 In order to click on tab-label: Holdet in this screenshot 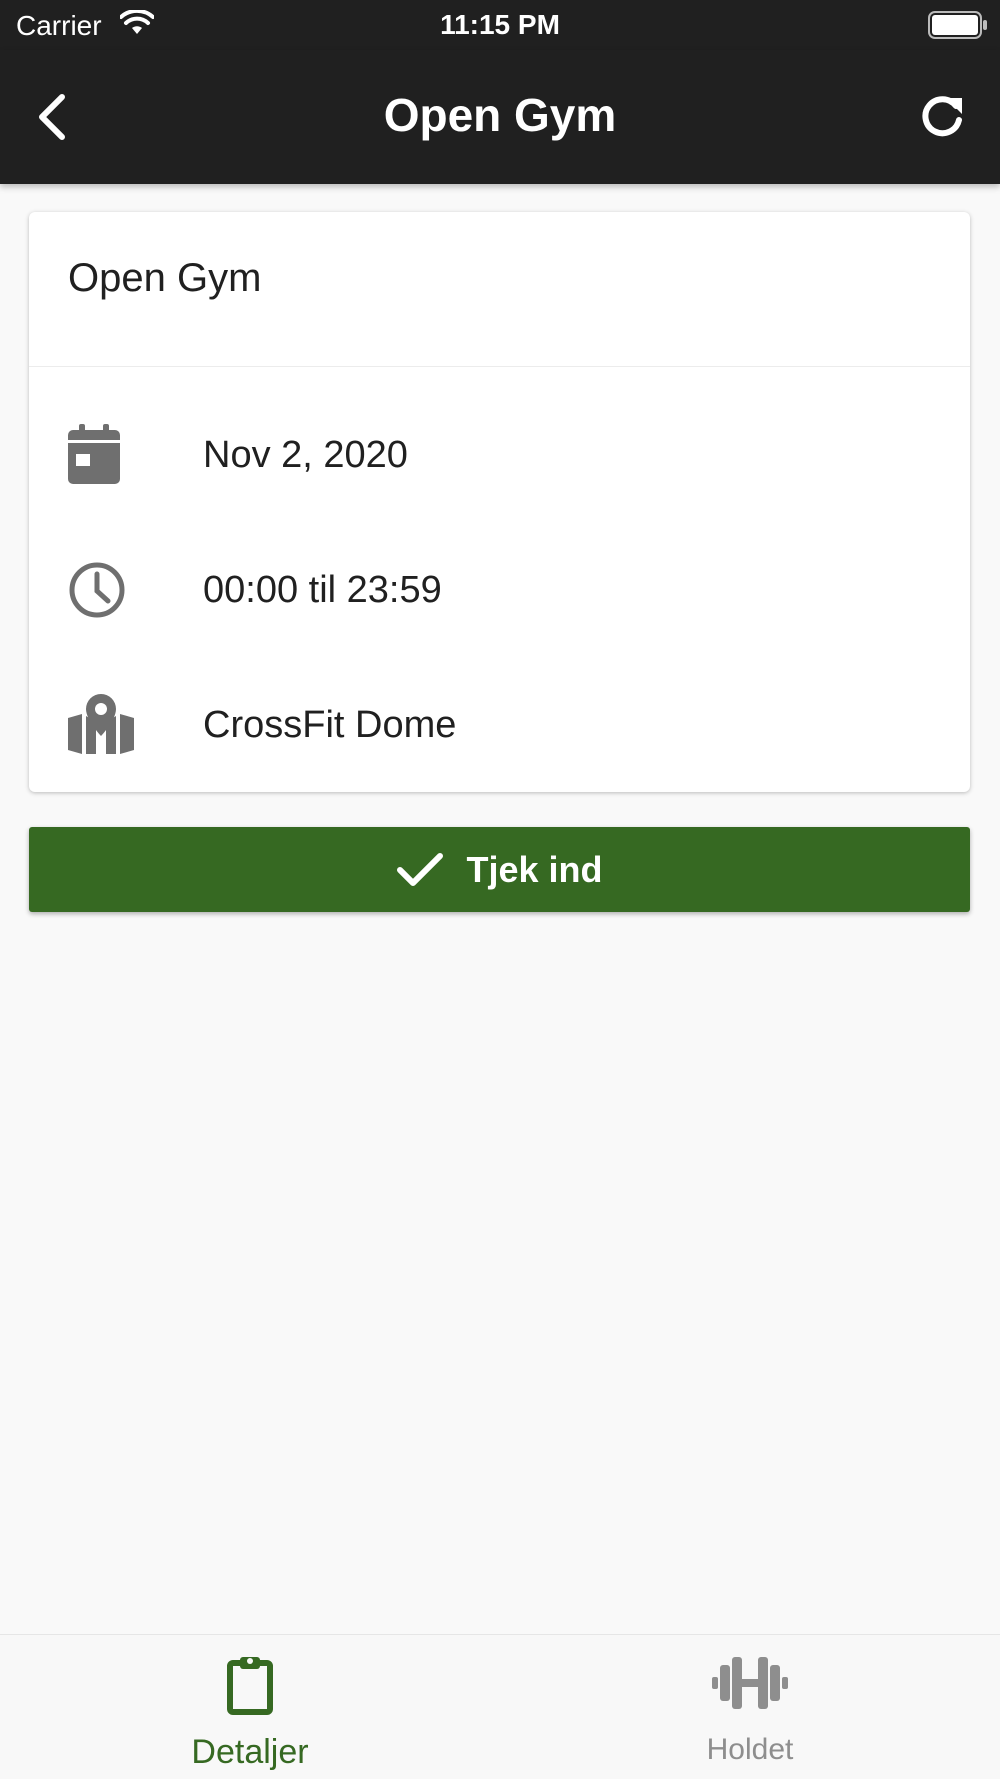, I will do `click(750, 1749)`.